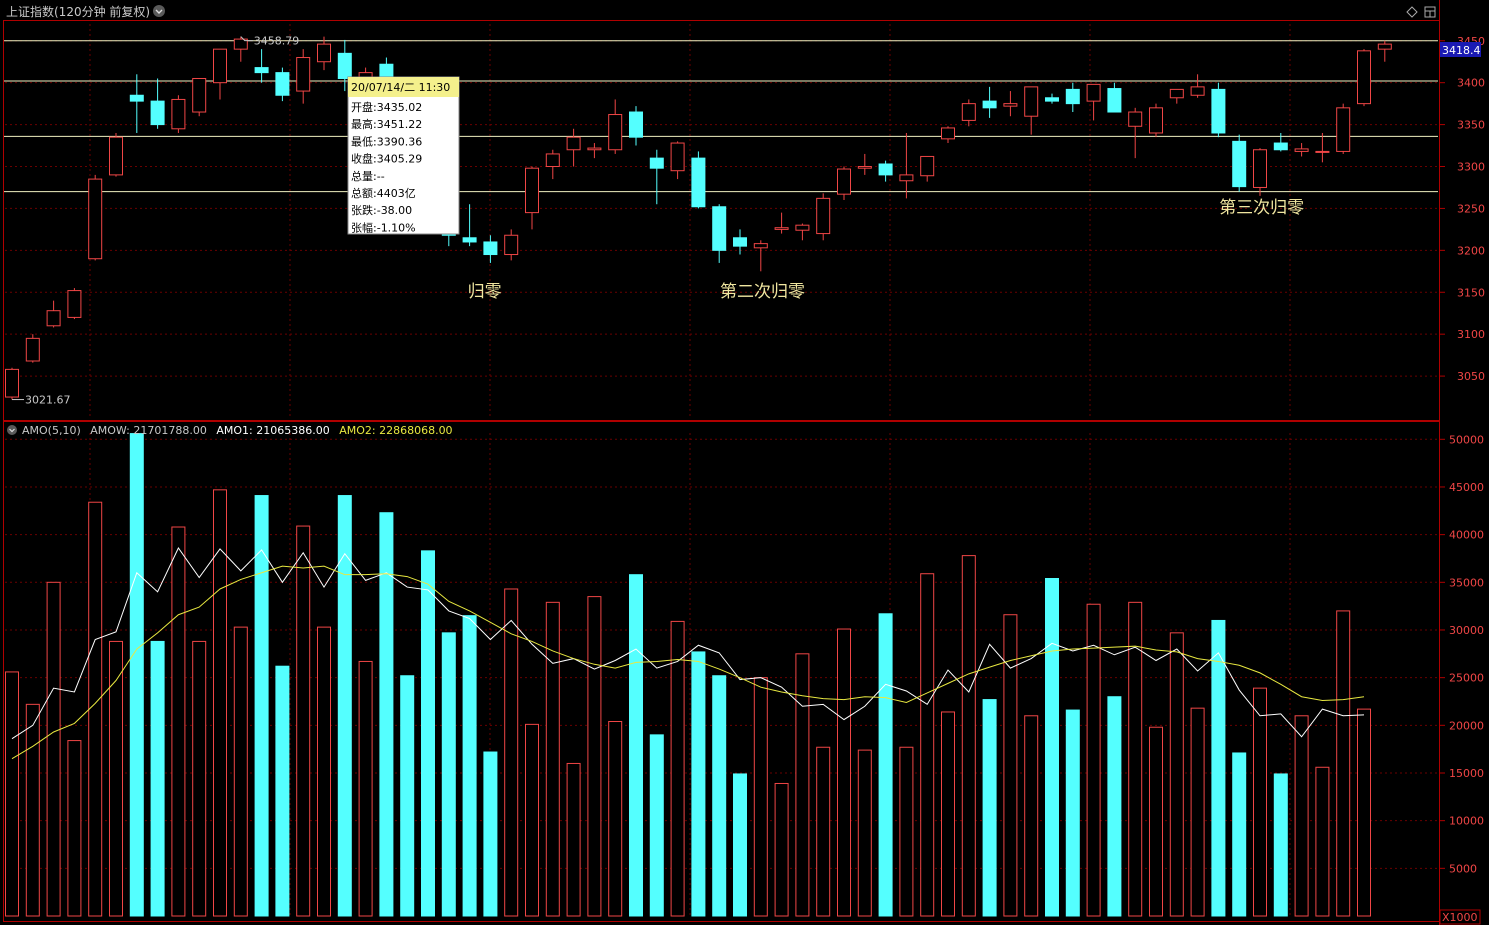 This screenshot has width=1489, height=925. What do you see at coordinates (12, 430) in the screenshot?
I see `volume-chevron-icon` at bounding box center [12, 430].